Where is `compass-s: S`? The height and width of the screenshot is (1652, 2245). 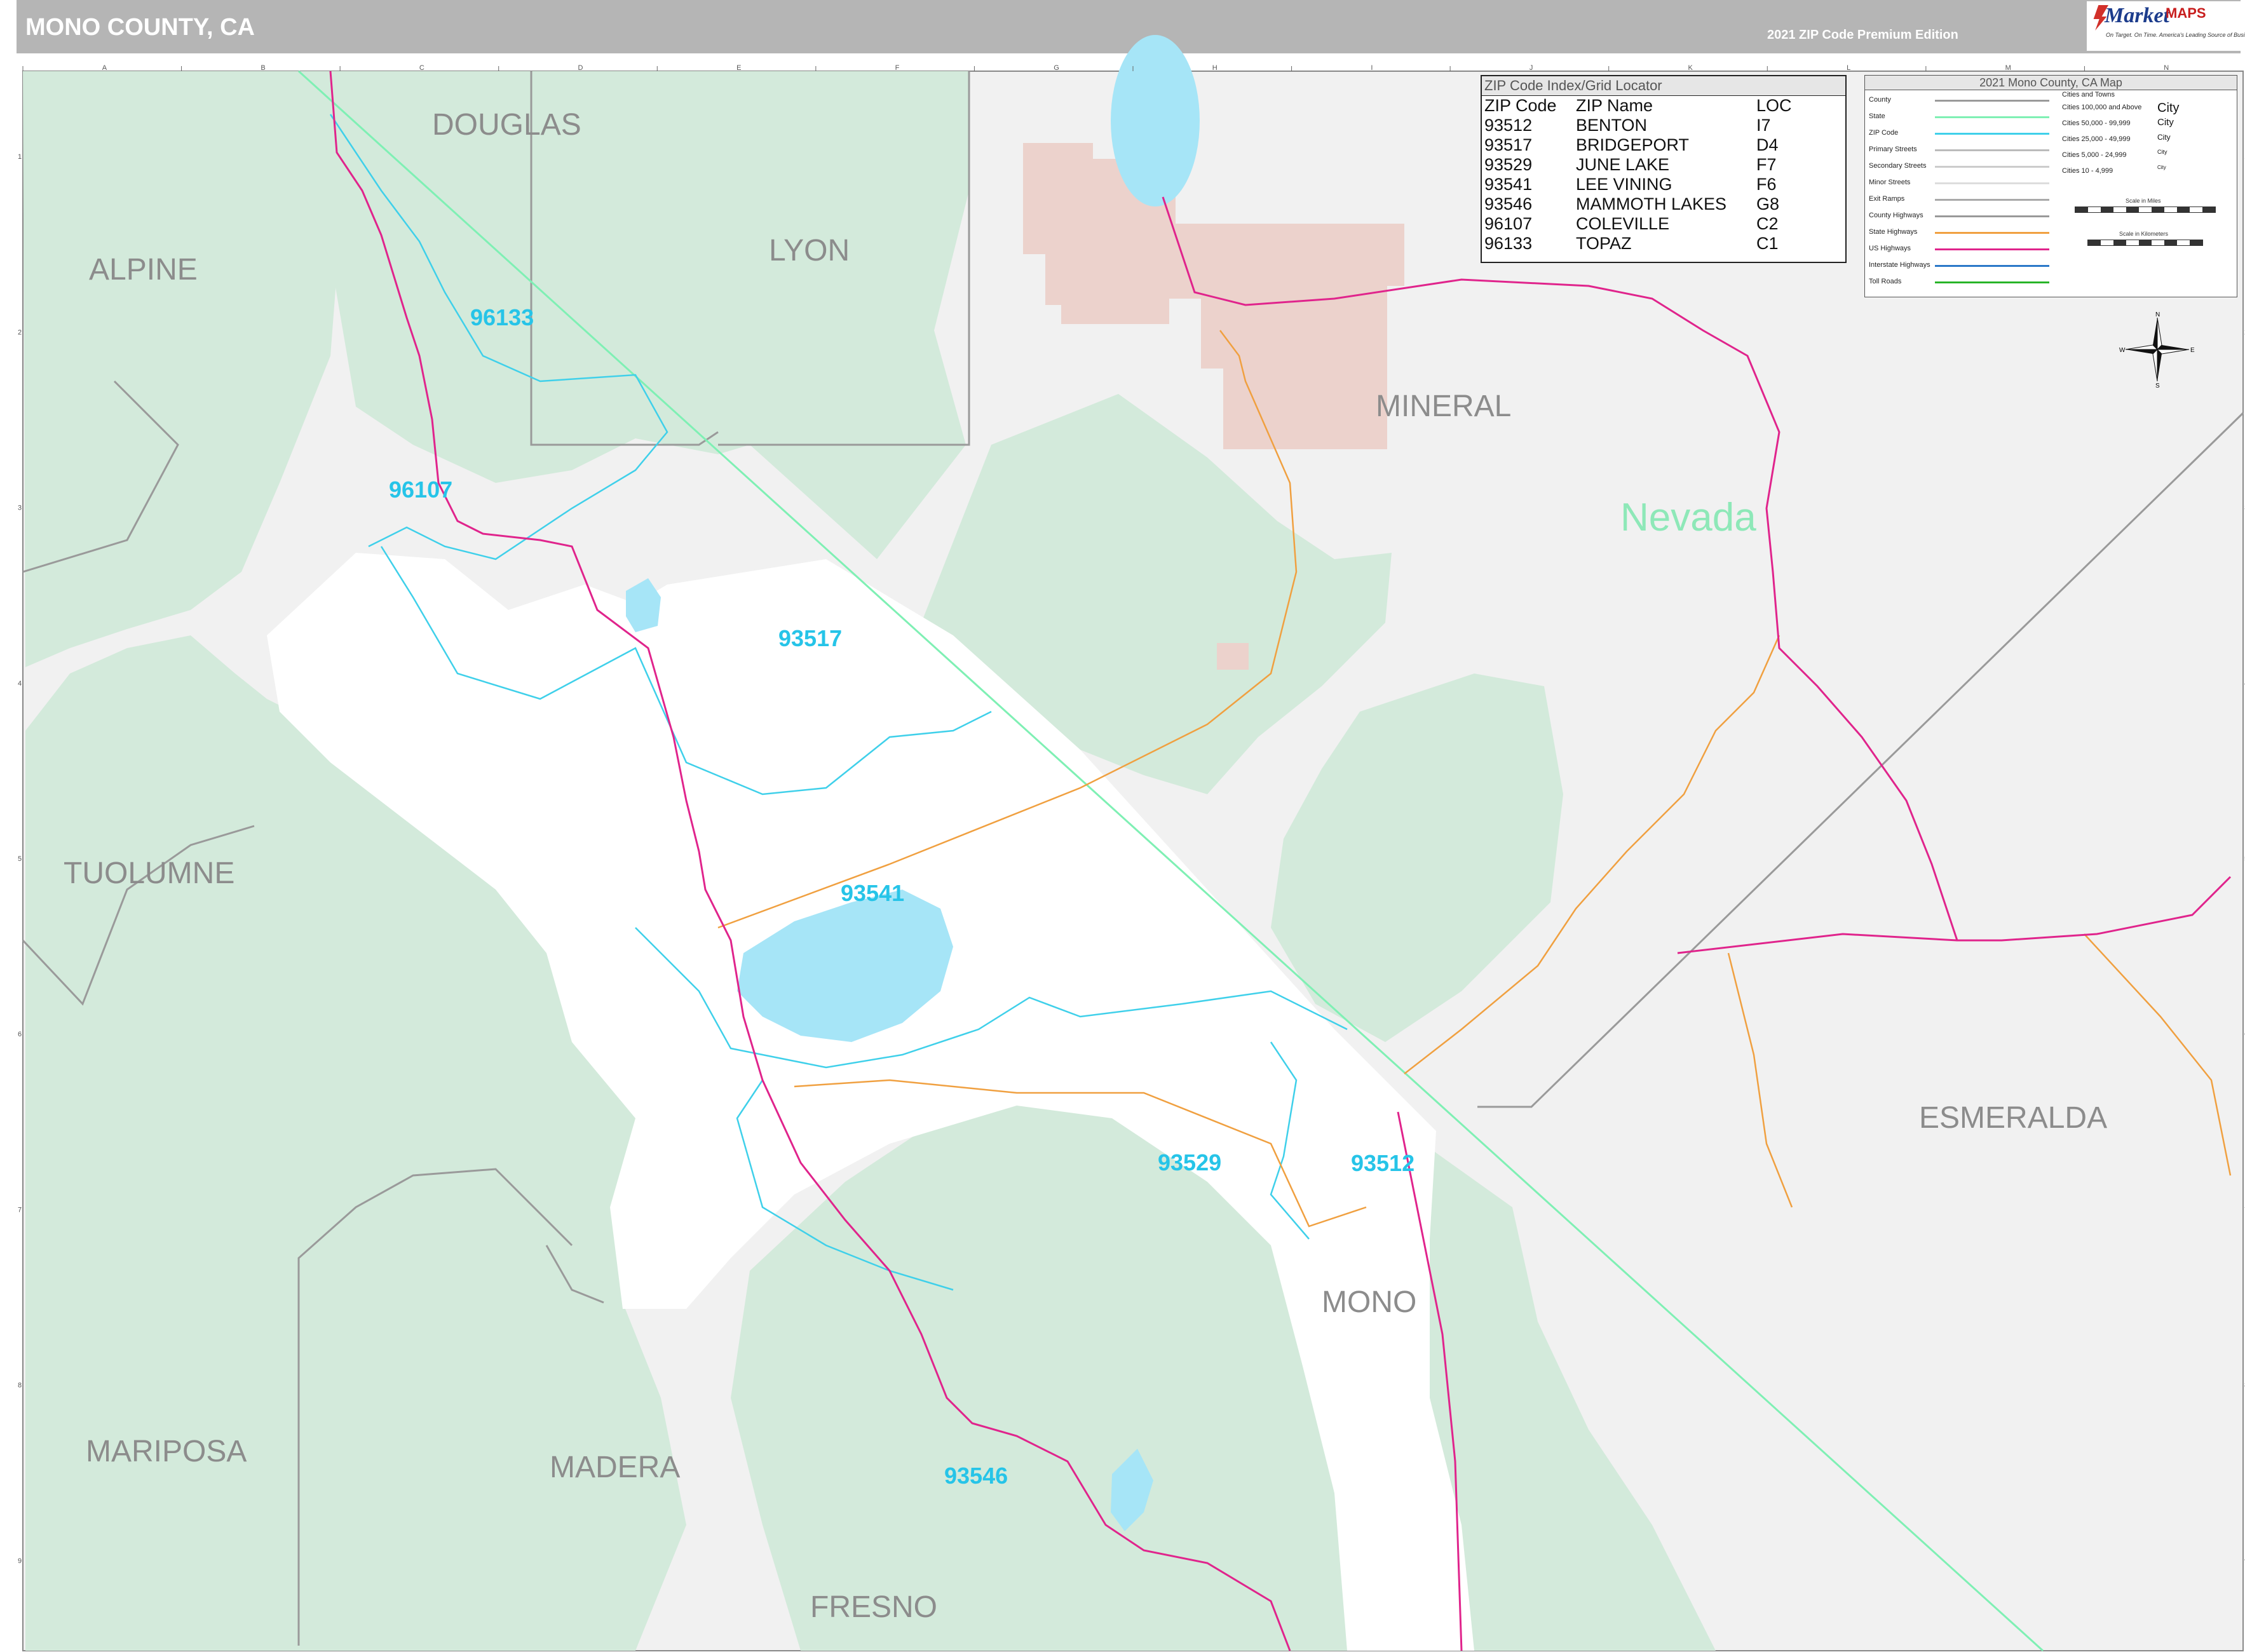
compass-s: S is located at coordinates (2157, 386).